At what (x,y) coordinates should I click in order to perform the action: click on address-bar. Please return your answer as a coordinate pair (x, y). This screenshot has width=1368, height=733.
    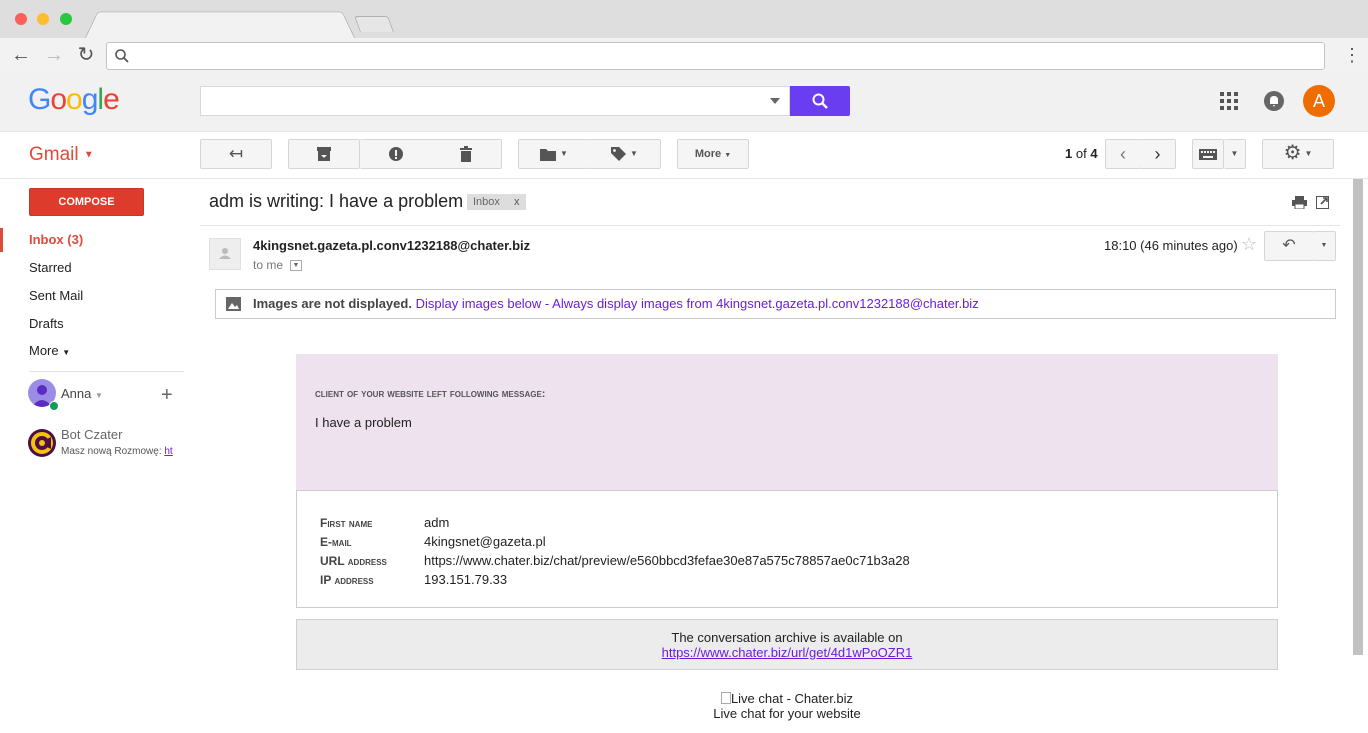
    Looking at the image, I should click on (715, 56).